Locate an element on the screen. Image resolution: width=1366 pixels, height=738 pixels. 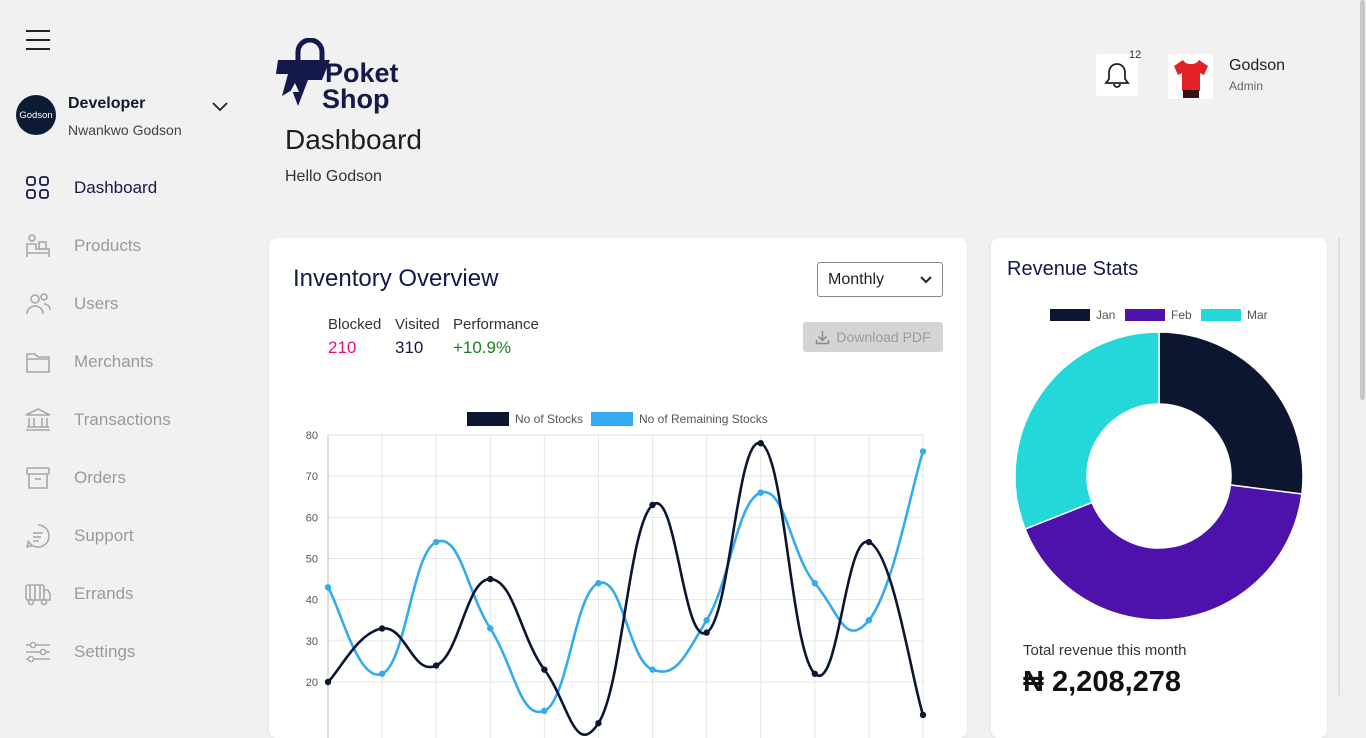
sidebar-item-support: Support is located at coordinates (132, 536).